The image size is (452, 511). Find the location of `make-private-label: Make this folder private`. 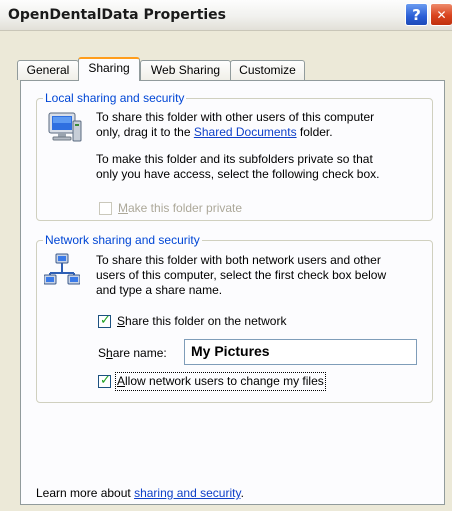

make-private-label: Make this folder private is located at coordinates (180, 208).